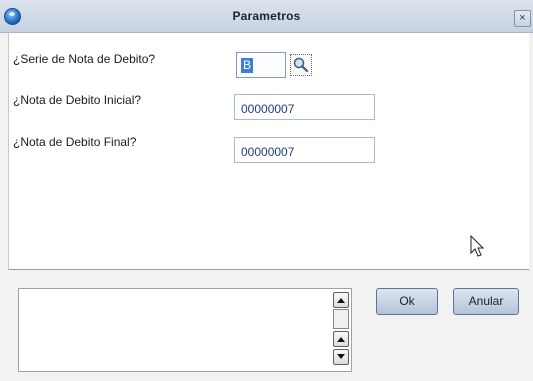 The height and width of the screenshot is (381, 533). I want to click on nota-inicial-input: 00000007, so click(304, 107).